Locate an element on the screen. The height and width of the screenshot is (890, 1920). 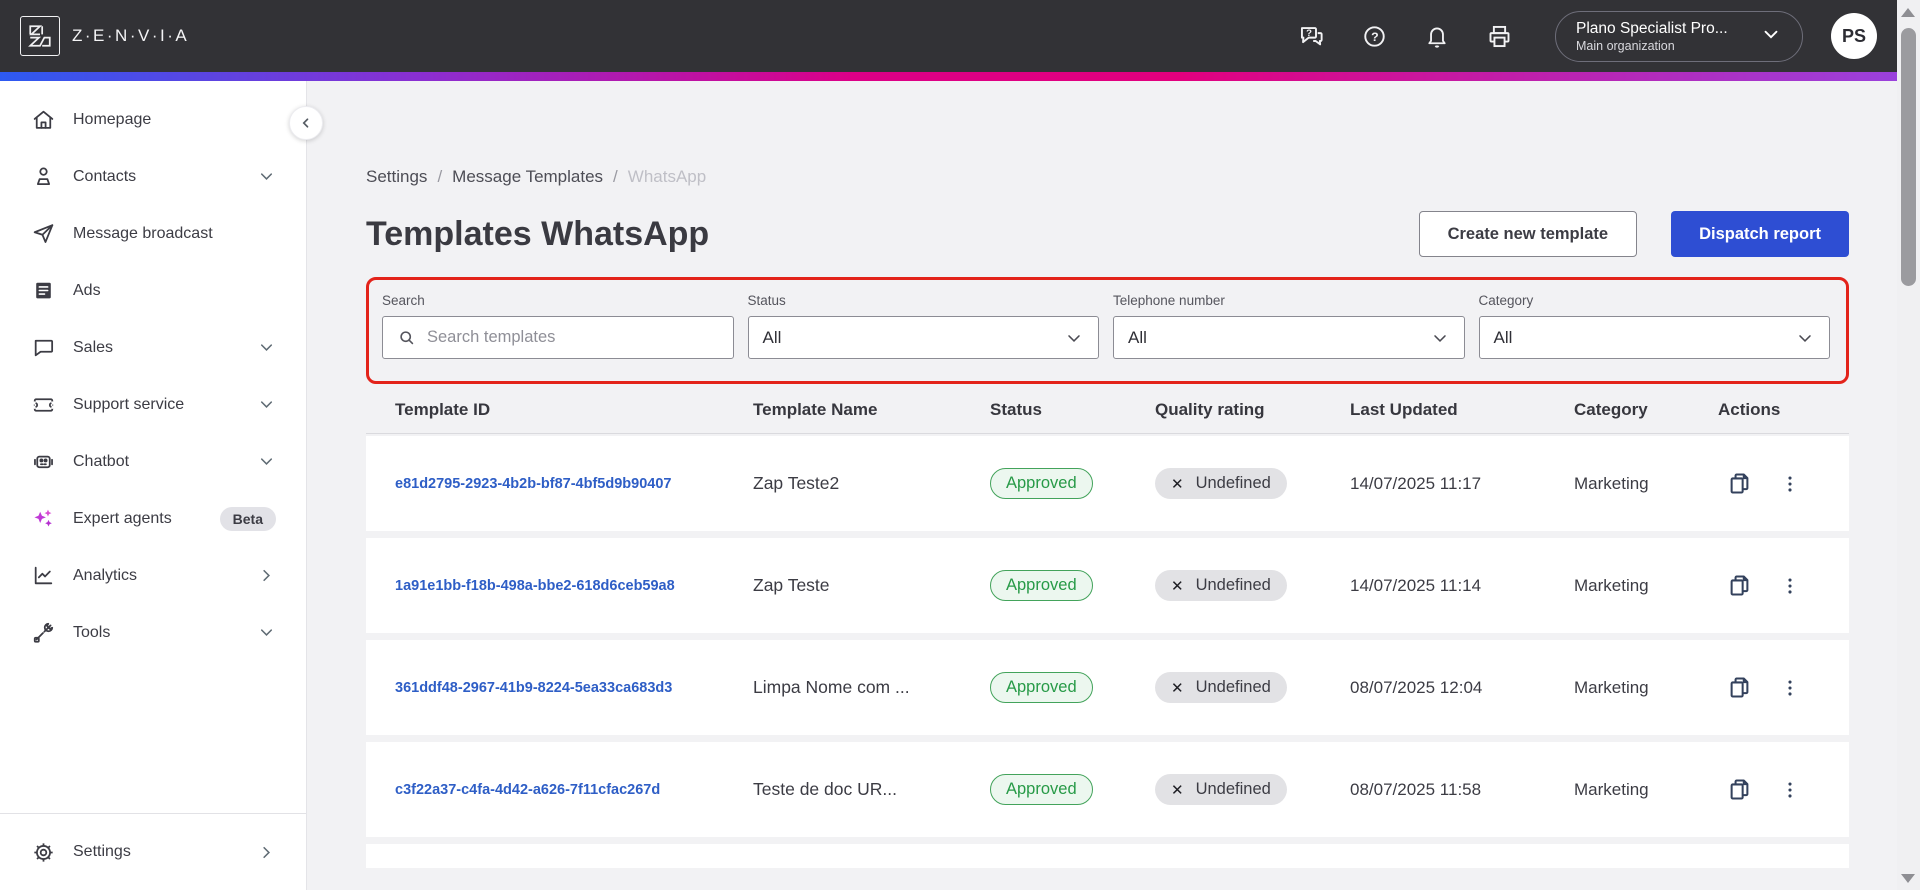
beta-badge: Beta is located at coordinates (247, 518).